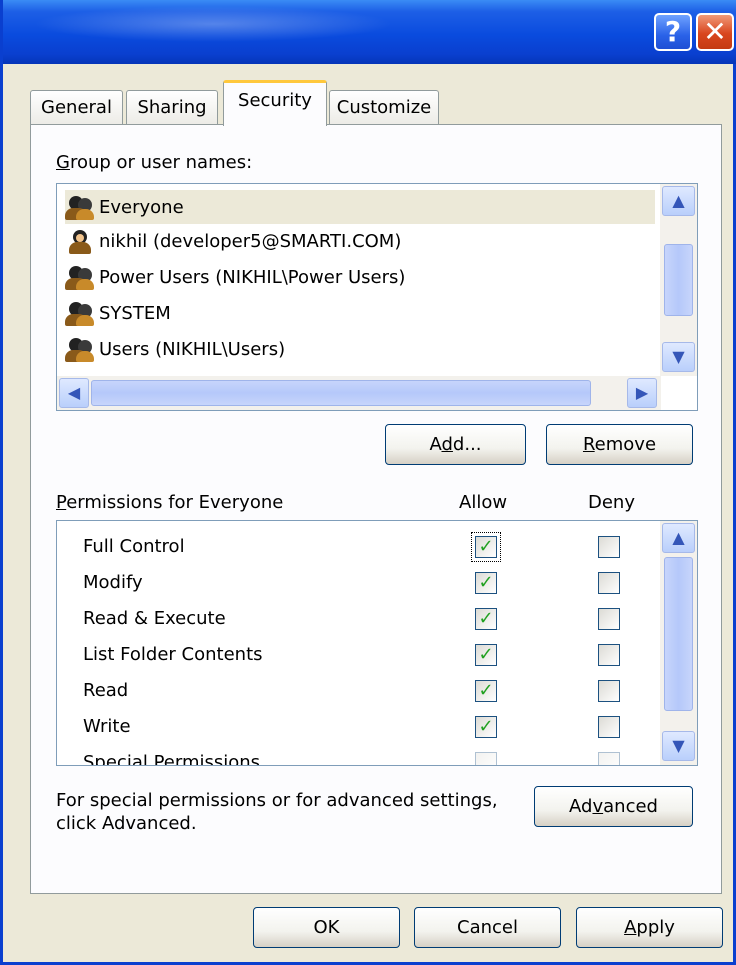 The height and width of the screenshot is (965, 736). I want to click on tab-general: General, so click(76, 107).